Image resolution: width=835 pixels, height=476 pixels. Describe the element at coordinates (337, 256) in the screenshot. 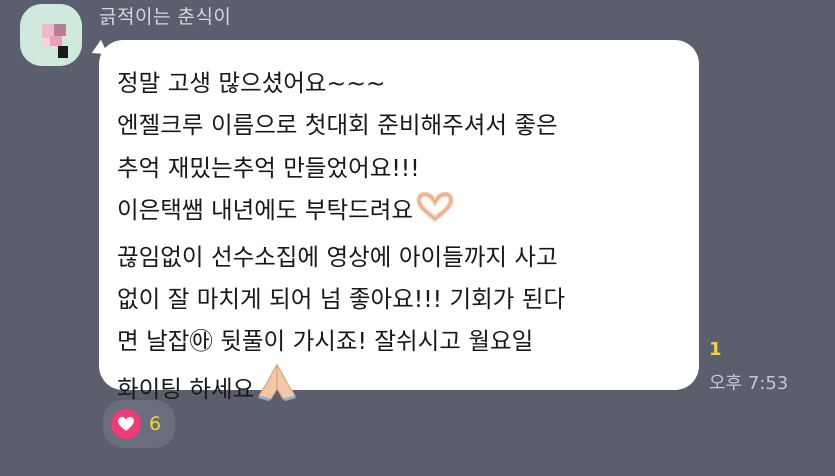

I see `message-line: 끊임없이 선수소집에 영상에 아이들까지 사고` at that location.